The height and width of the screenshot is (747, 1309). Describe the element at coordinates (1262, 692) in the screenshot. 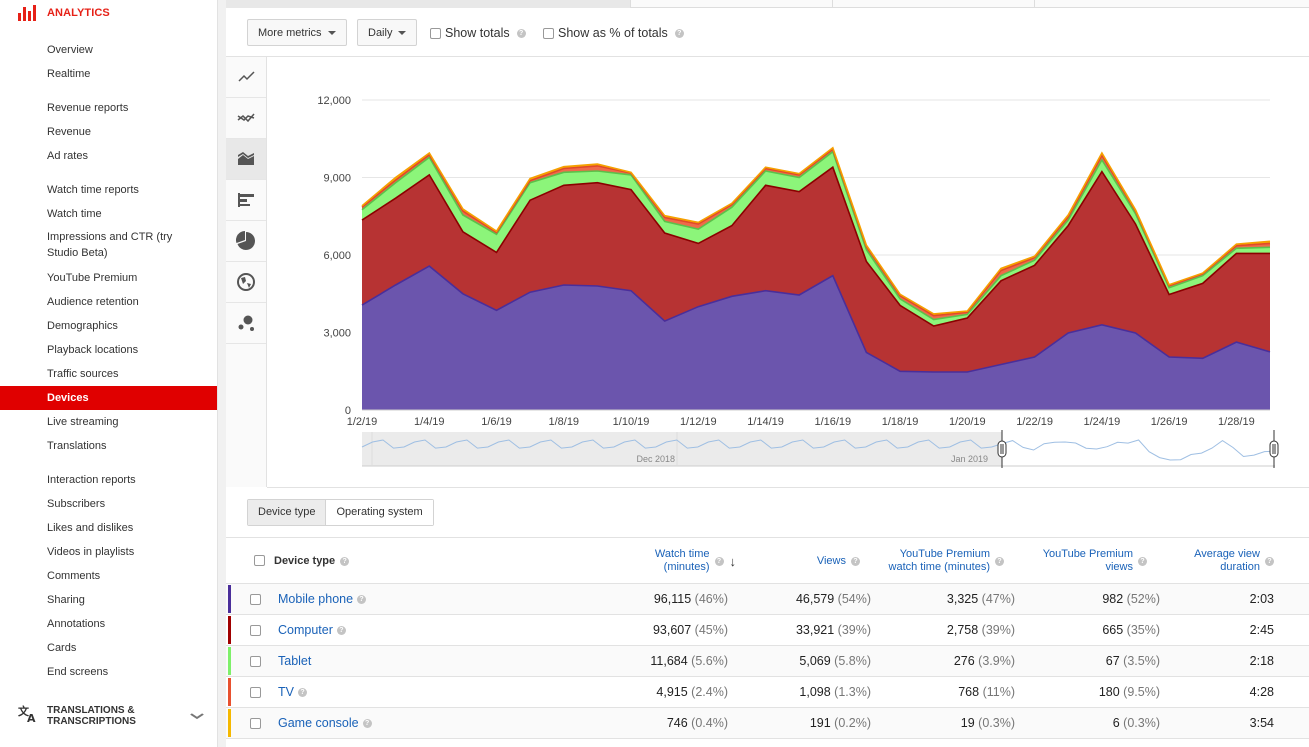

I see `avg-view-duration-cell: 4:28` at that location.